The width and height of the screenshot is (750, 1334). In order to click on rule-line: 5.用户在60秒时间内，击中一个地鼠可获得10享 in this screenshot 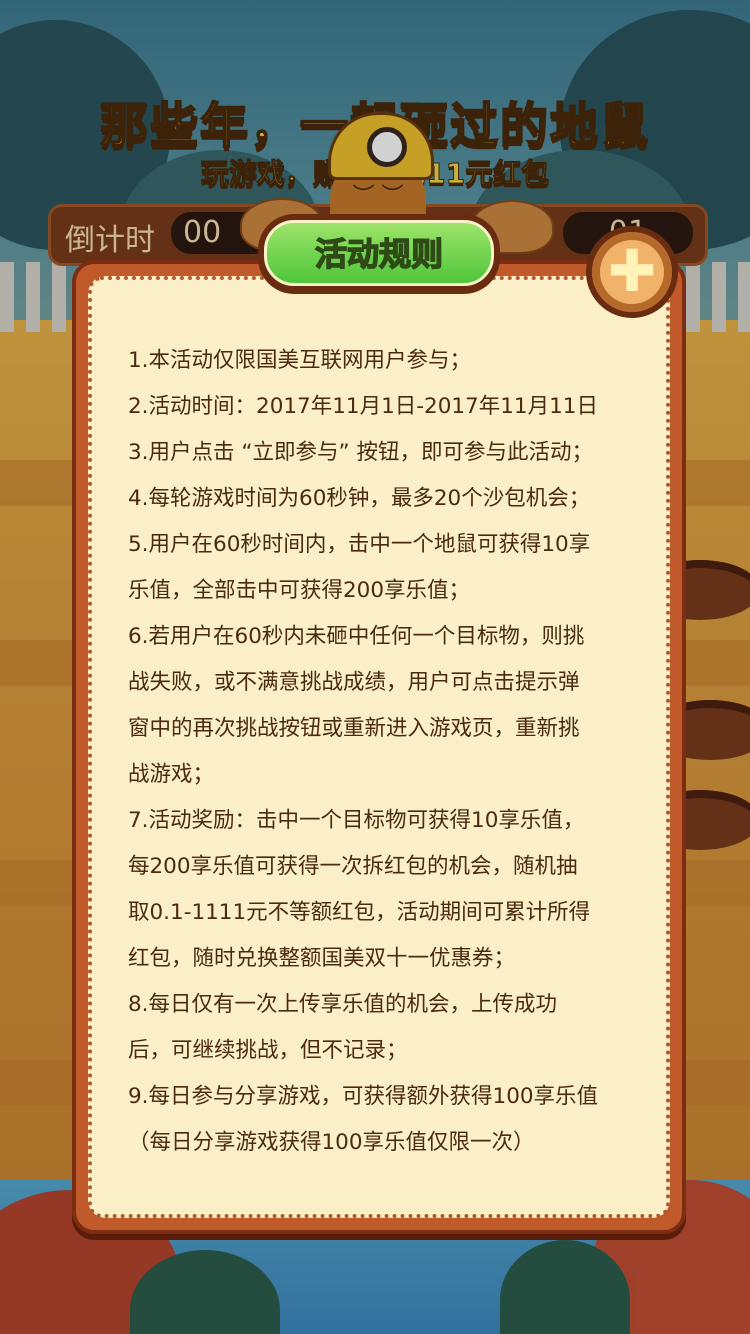, I will do `click(359, 544)`.